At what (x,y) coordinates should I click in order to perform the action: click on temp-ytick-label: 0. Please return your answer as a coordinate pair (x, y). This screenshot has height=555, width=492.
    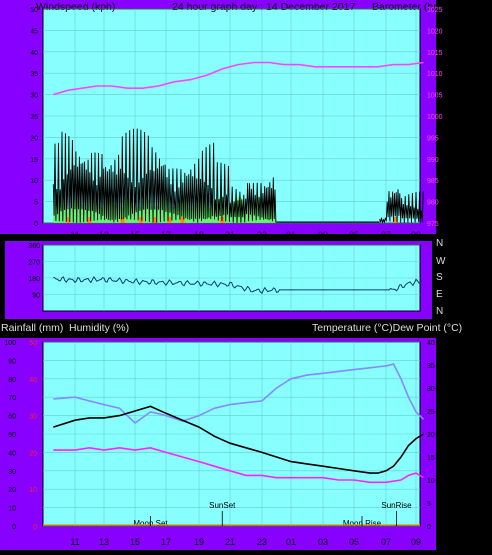
    Looking at the image, I should click on (429, 527).